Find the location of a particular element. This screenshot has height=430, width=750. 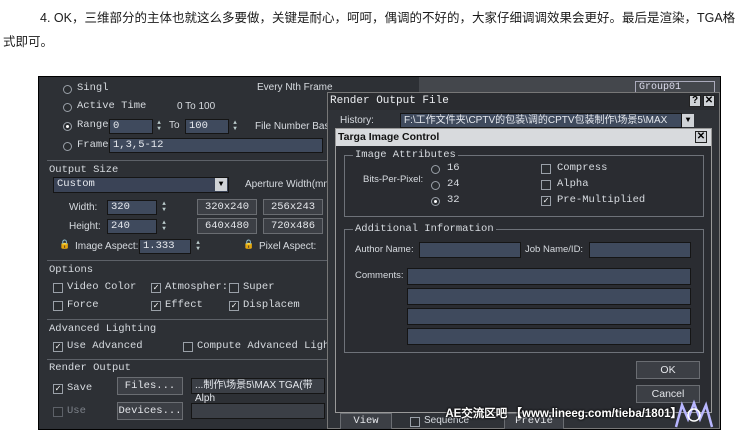

alpha-label: Alpha is located at coordinates (573, 184).